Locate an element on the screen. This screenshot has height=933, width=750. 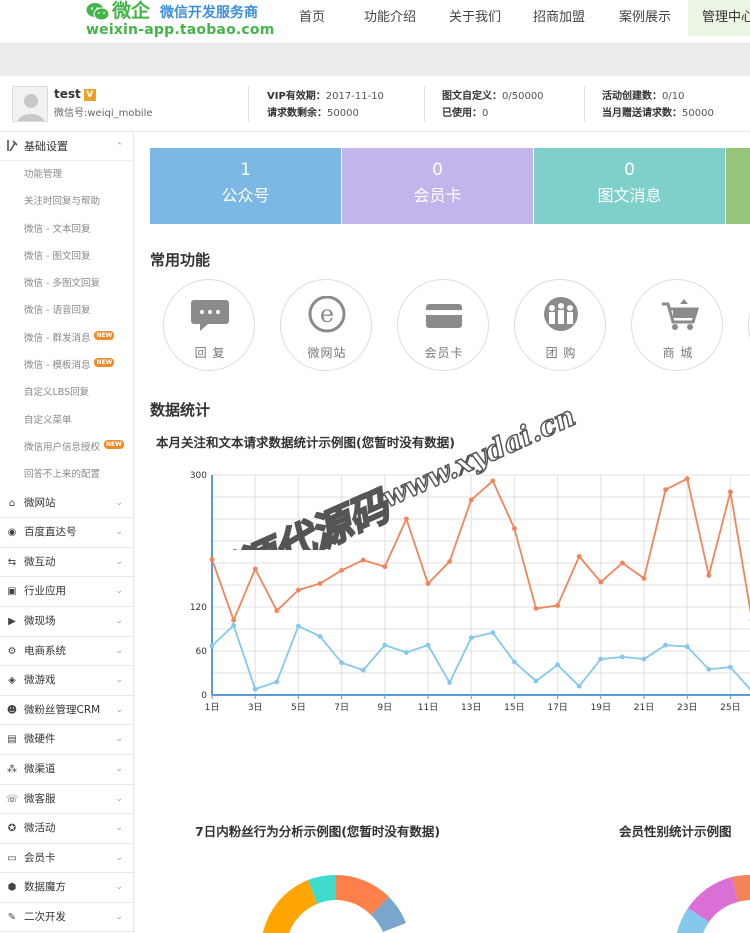
func-website: e 微网站 is located at coordinates (326, 325).